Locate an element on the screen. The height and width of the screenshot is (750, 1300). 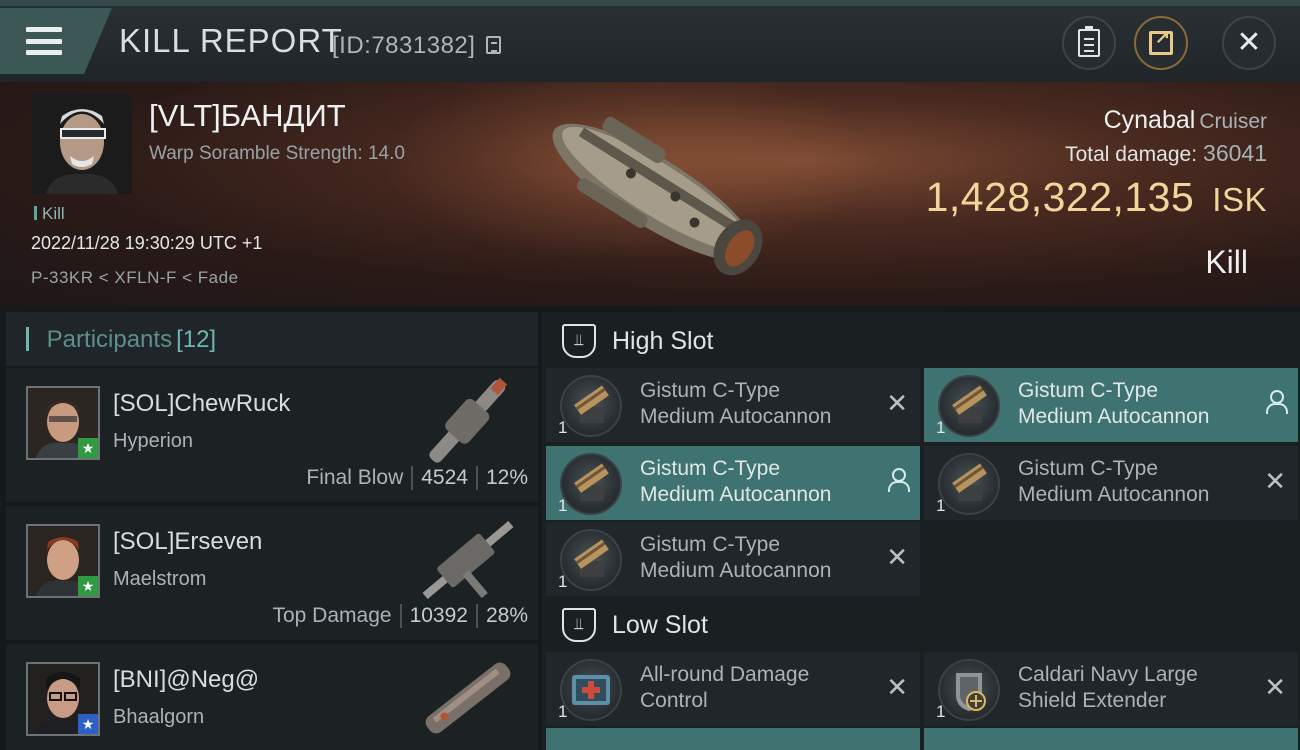
high-slot-title: High Slot is located at coordinates (663, 340).